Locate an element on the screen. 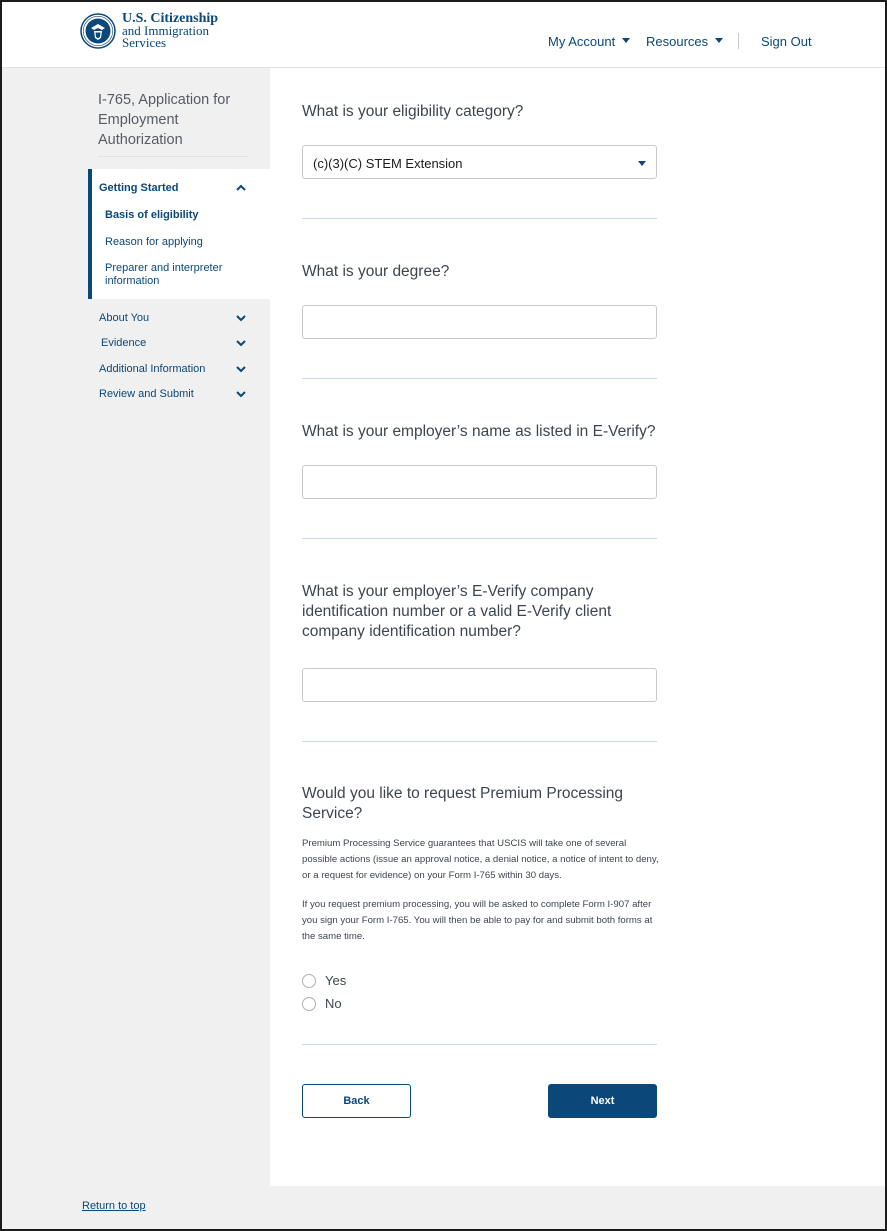 Image resolution: width=887 pixels, height=1231 pixels. sidebar-divider is located at coordinates (173, 156).